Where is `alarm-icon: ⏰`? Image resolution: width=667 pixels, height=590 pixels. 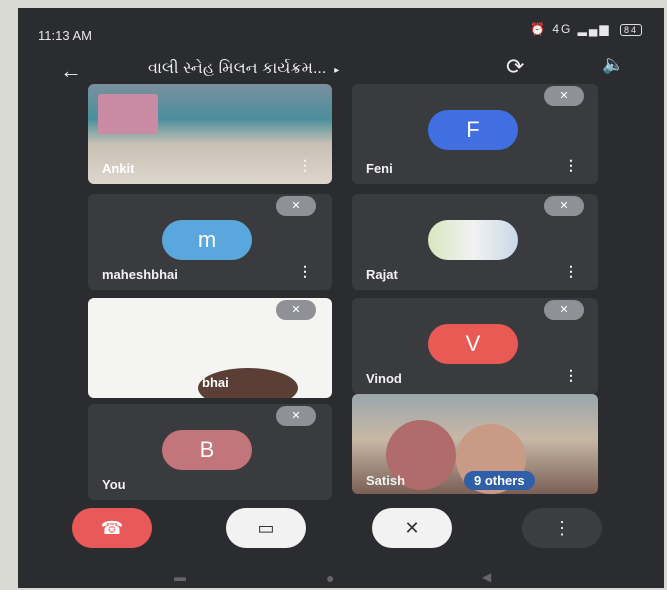
alarm-icon: ⏰ is located at coordinates (538, 29).